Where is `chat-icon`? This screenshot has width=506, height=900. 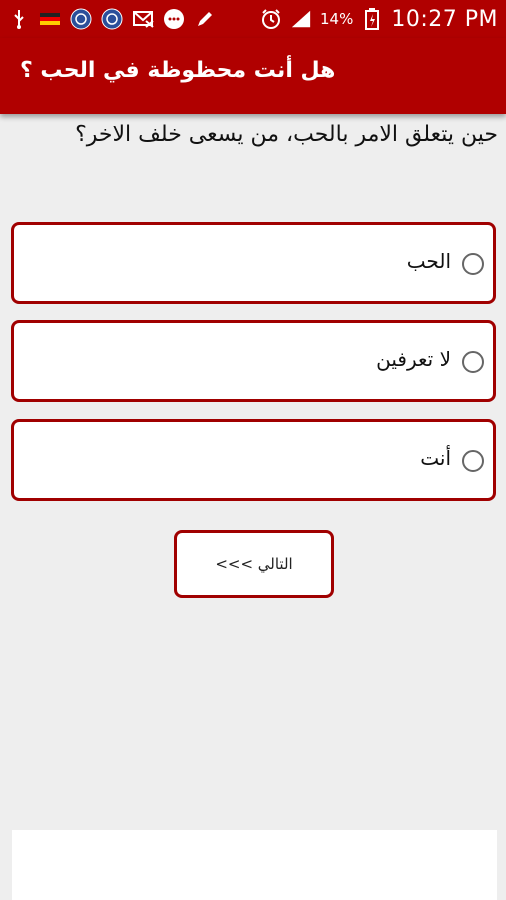 chat-icon is located at coordinates (174, 19).